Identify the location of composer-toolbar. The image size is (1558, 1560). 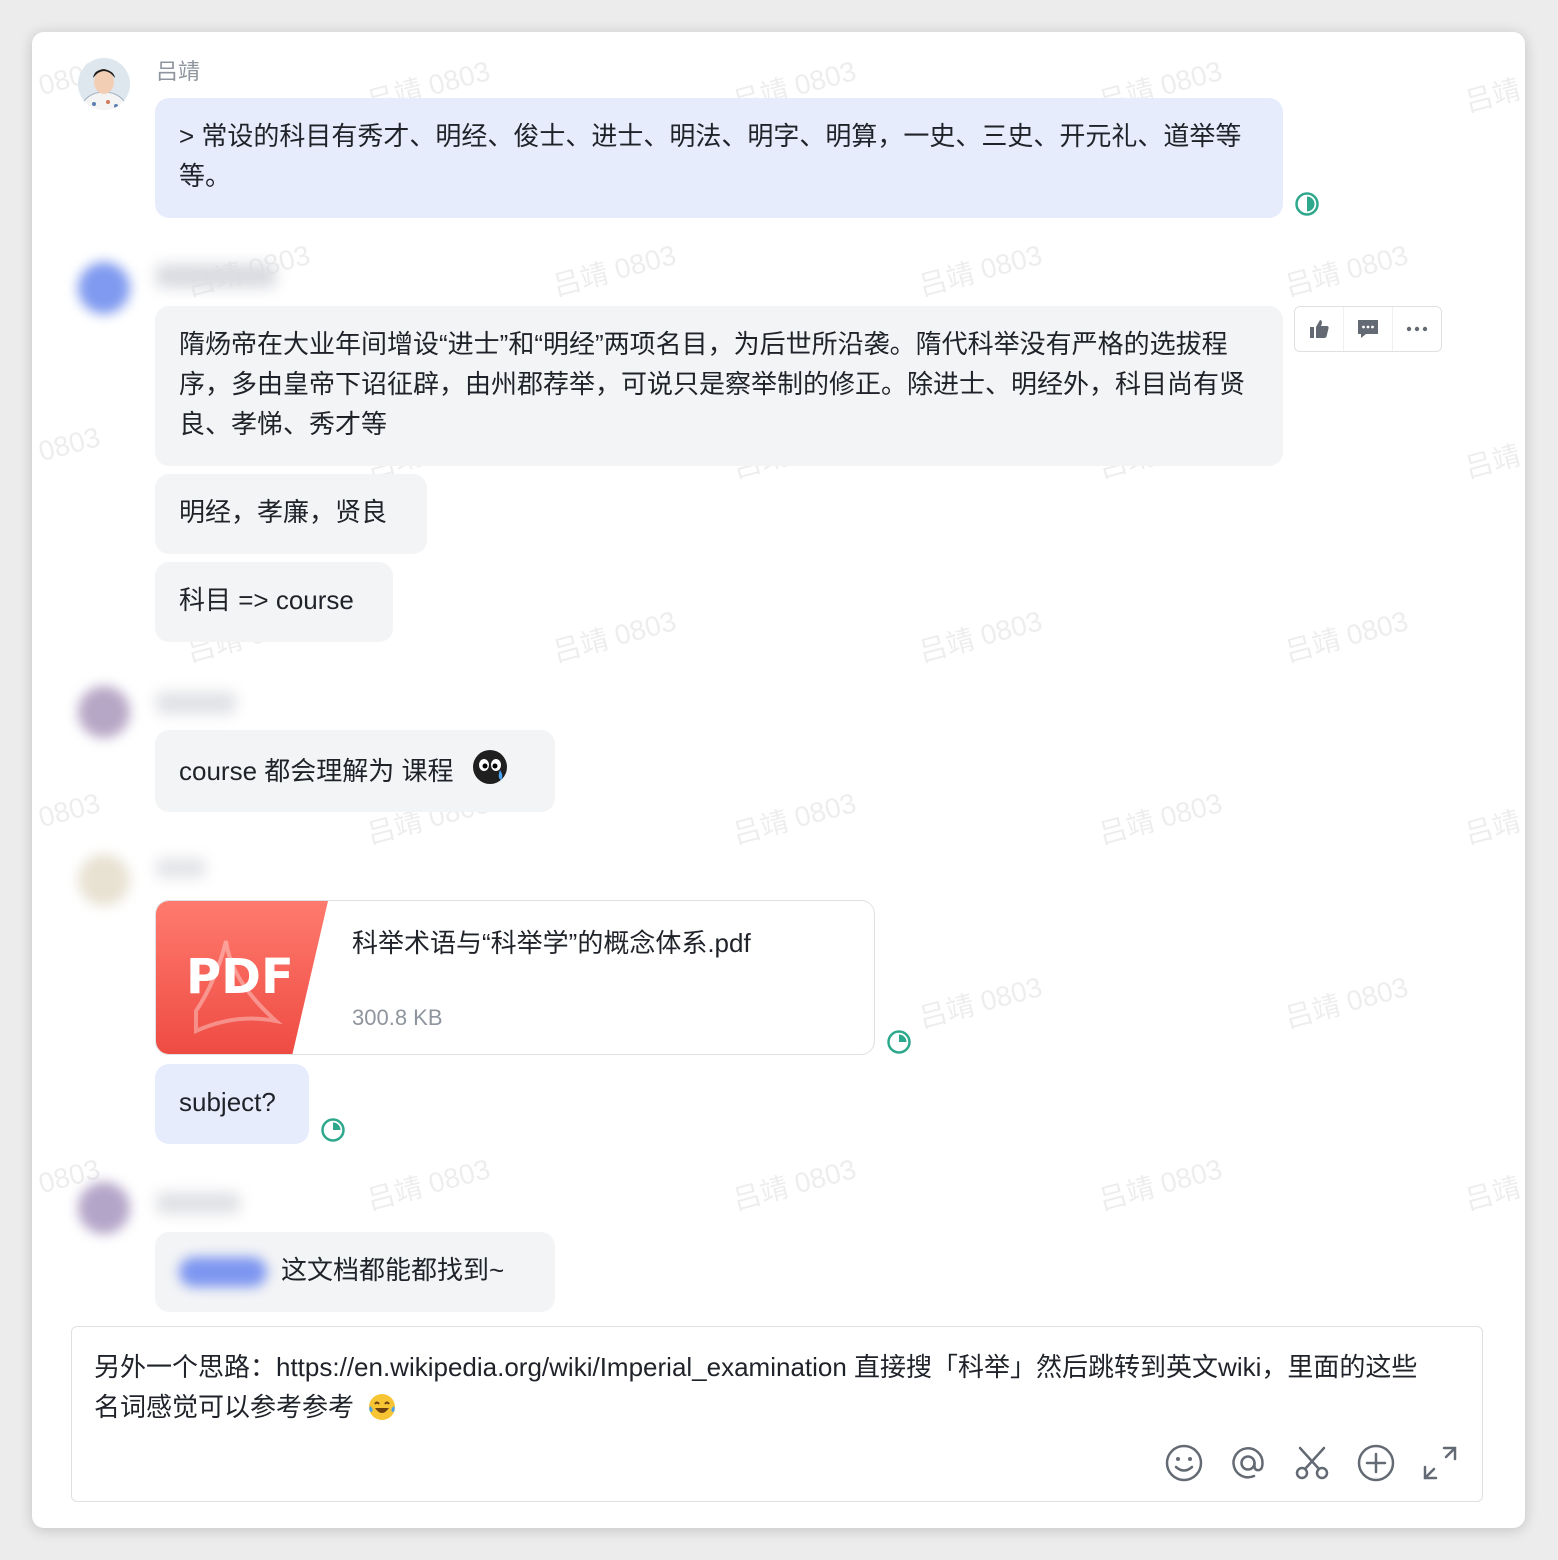
(1312, 1463).